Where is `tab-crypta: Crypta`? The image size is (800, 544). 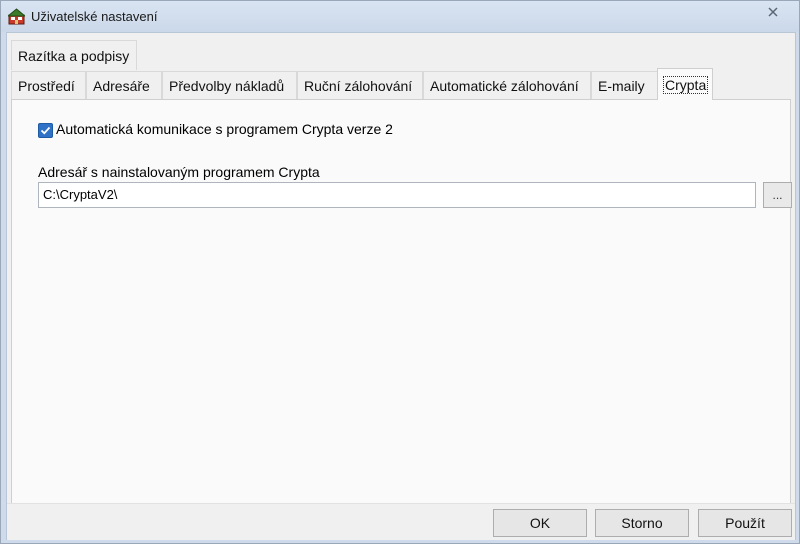 tab-crypta: Crypta is located at coordinates (685, 84).